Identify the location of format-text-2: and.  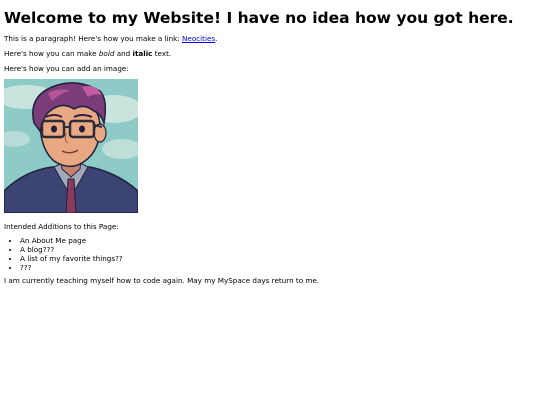
(123, 53).